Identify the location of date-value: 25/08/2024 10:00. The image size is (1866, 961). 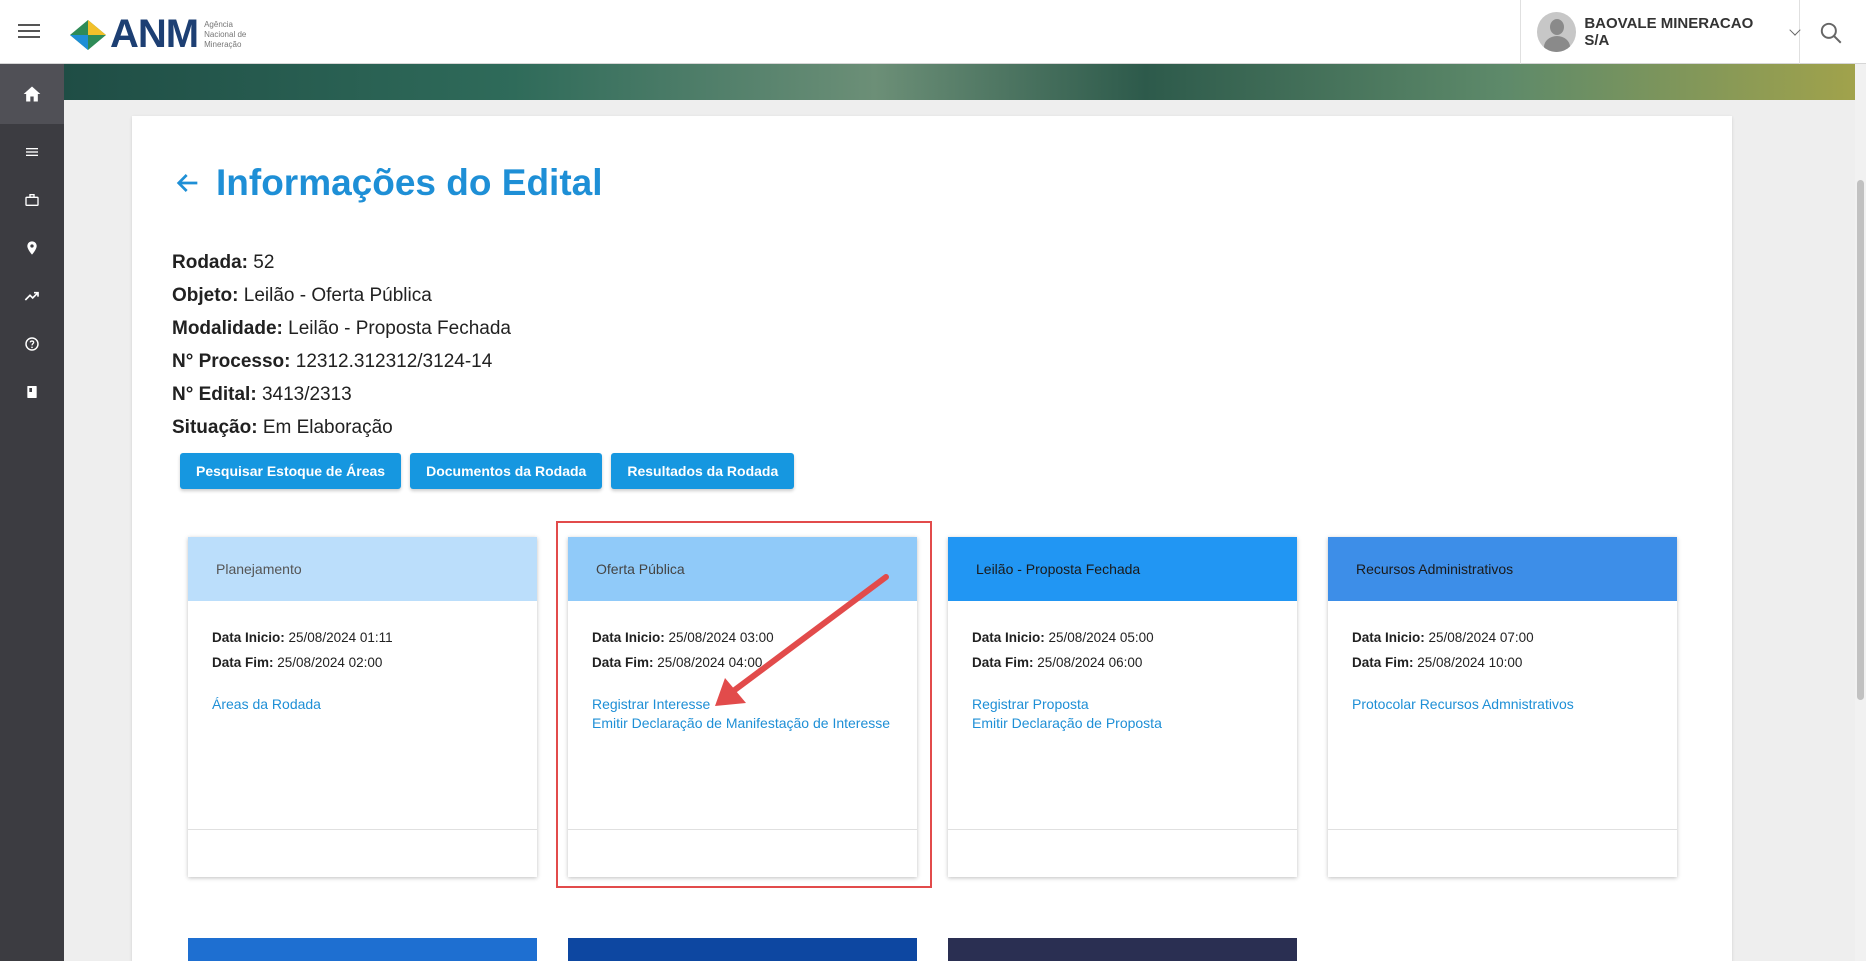
(1470, 662).